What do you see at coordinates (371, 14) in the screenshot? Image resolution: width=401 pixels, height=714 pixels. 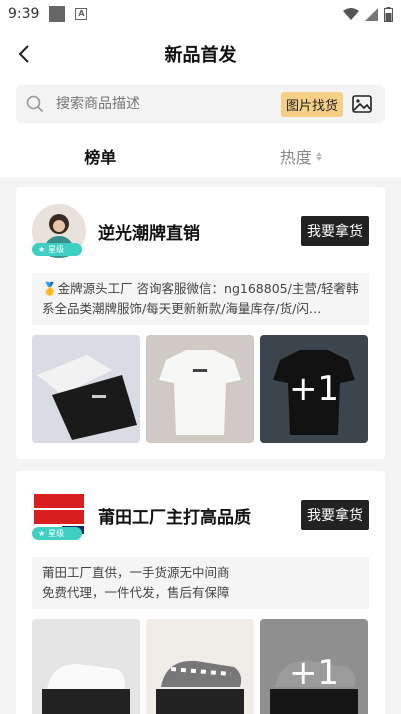 I see `signal-icon` at bounding box center [371, 14].